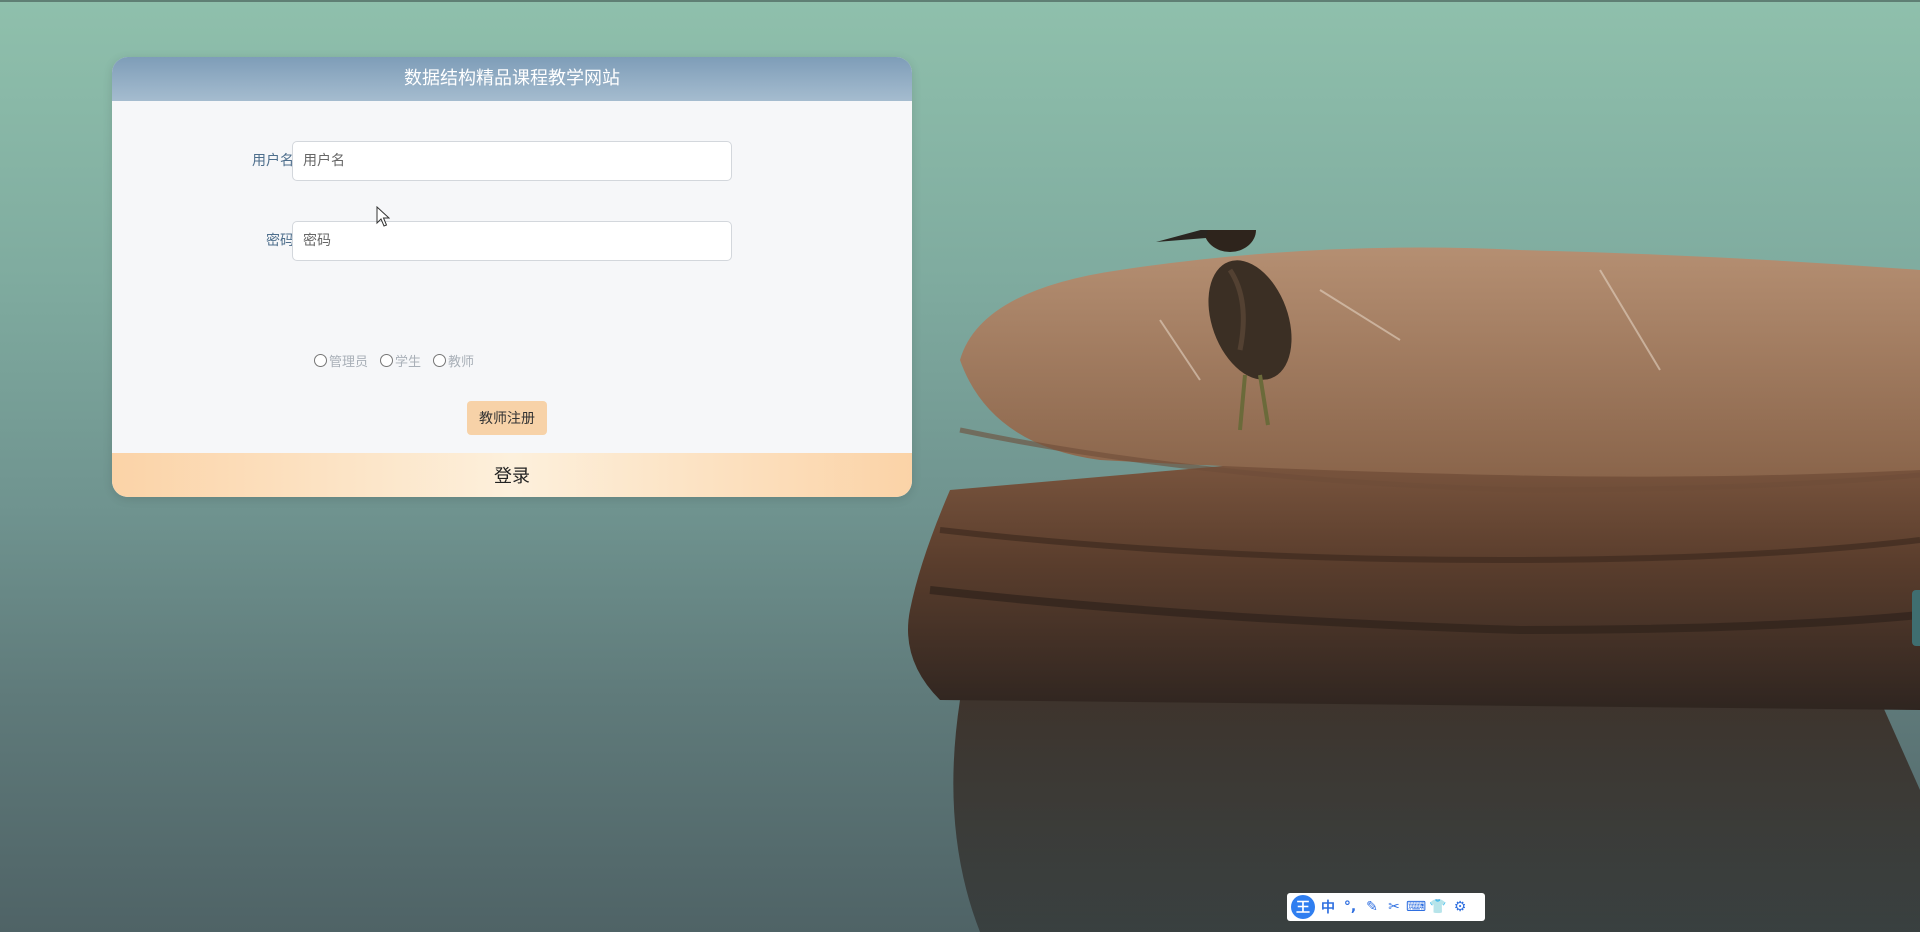 The height and width of the screenshot is (932, 1920). What do you see at coordinates (1460, 907) in the screenshot?
I see `settings-icon: ⚙` at bounding box center [1460, 907].